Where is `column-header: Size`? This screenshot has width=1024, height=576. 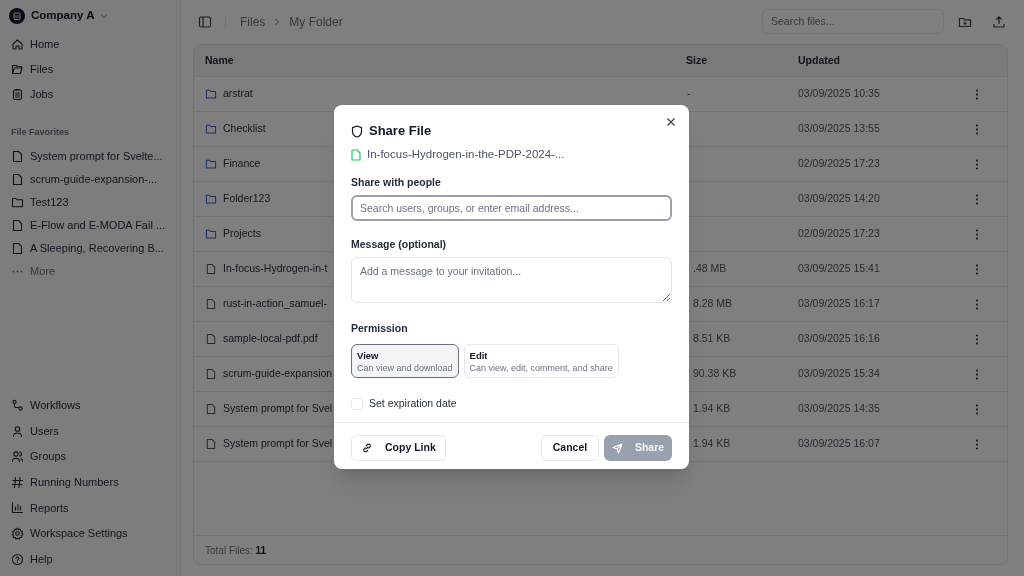
column-header: Size is located at coordinates (697, 60).